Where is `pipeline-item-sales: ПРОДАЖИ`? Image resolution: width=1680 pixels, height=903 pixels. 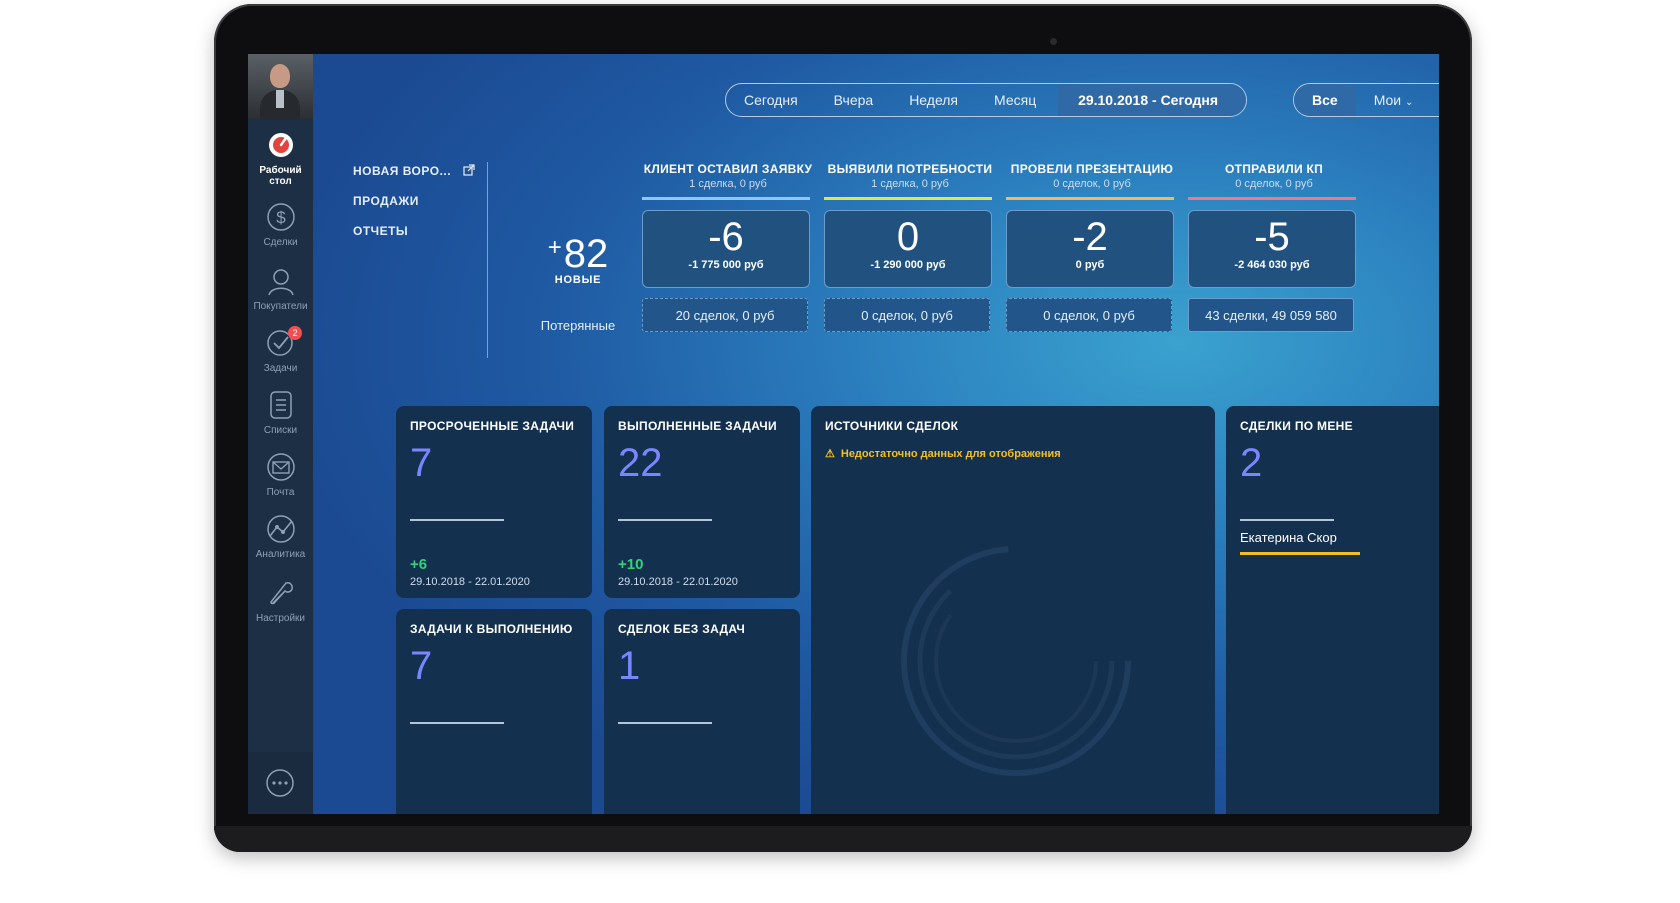
pipeline-item-sales: ПРОДАЖИ is located at coordinates (414, 201).